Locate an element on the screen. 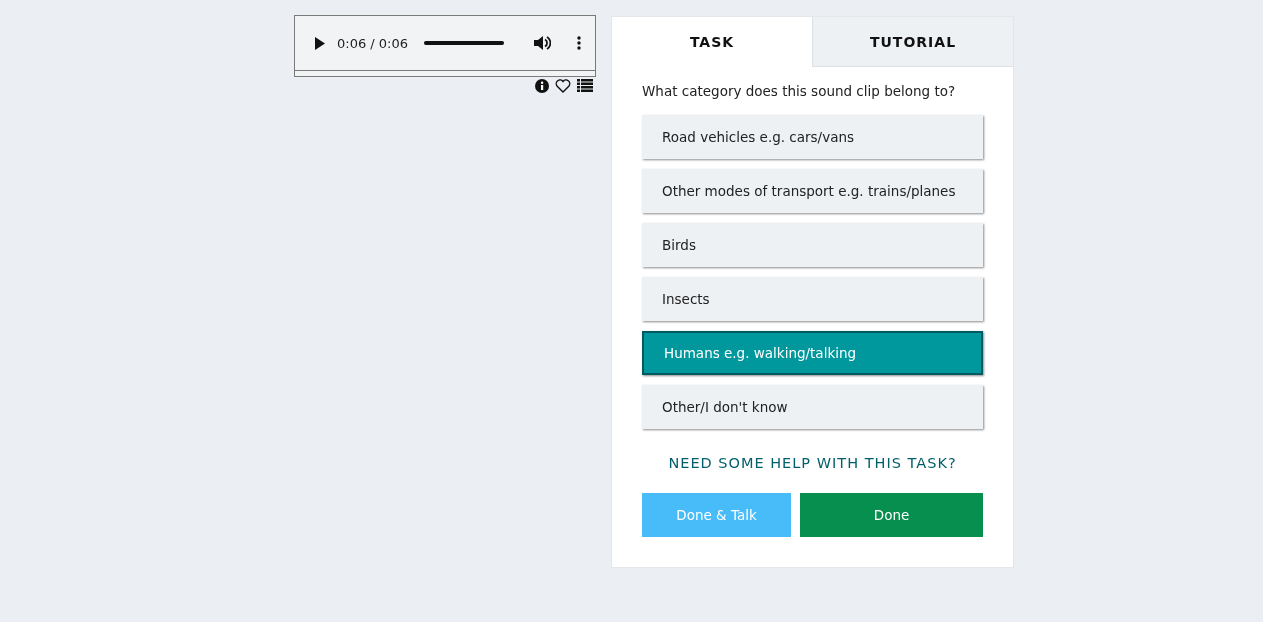  answer-option: Other modes of transport e.g. trains/planes is located at coordinates (812, 191).